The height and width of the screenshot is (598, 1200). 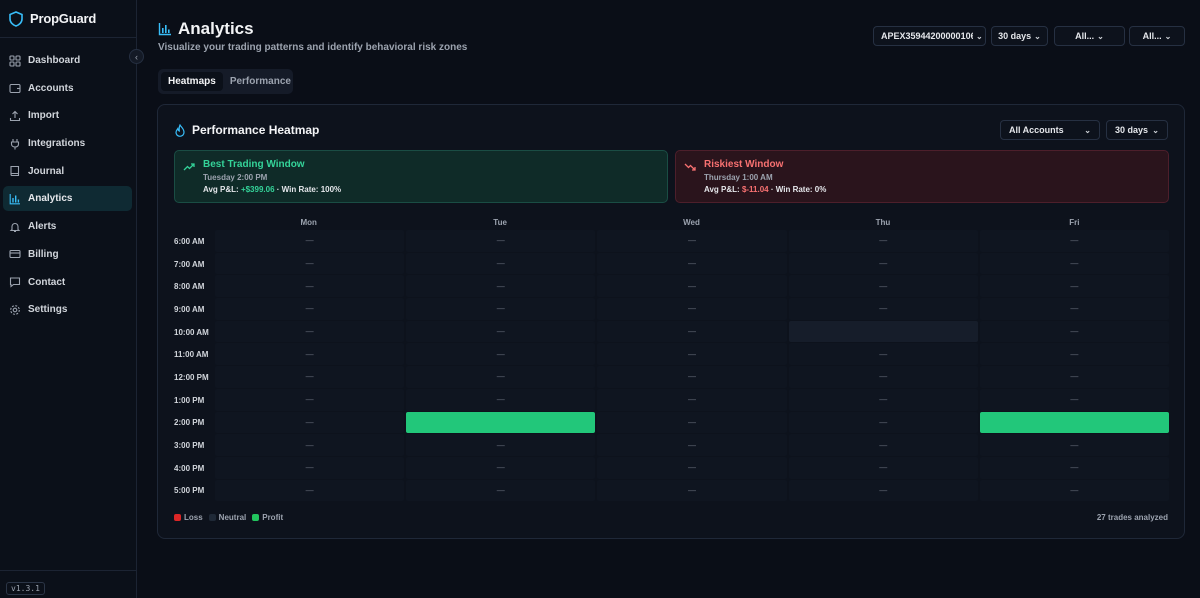 I want to click on time-label: 10:00 AM, so click(x=191, y=332).